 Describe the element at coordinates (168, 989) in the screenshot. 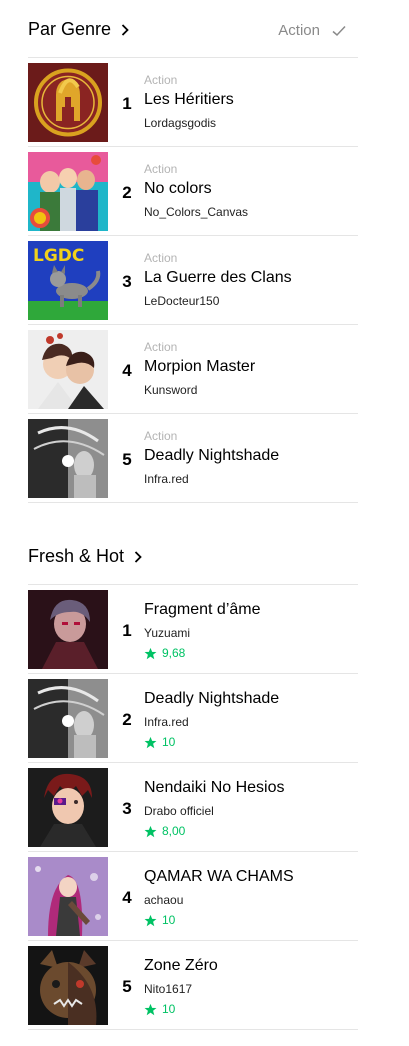

I see `author-name: Nito1617` at that location.